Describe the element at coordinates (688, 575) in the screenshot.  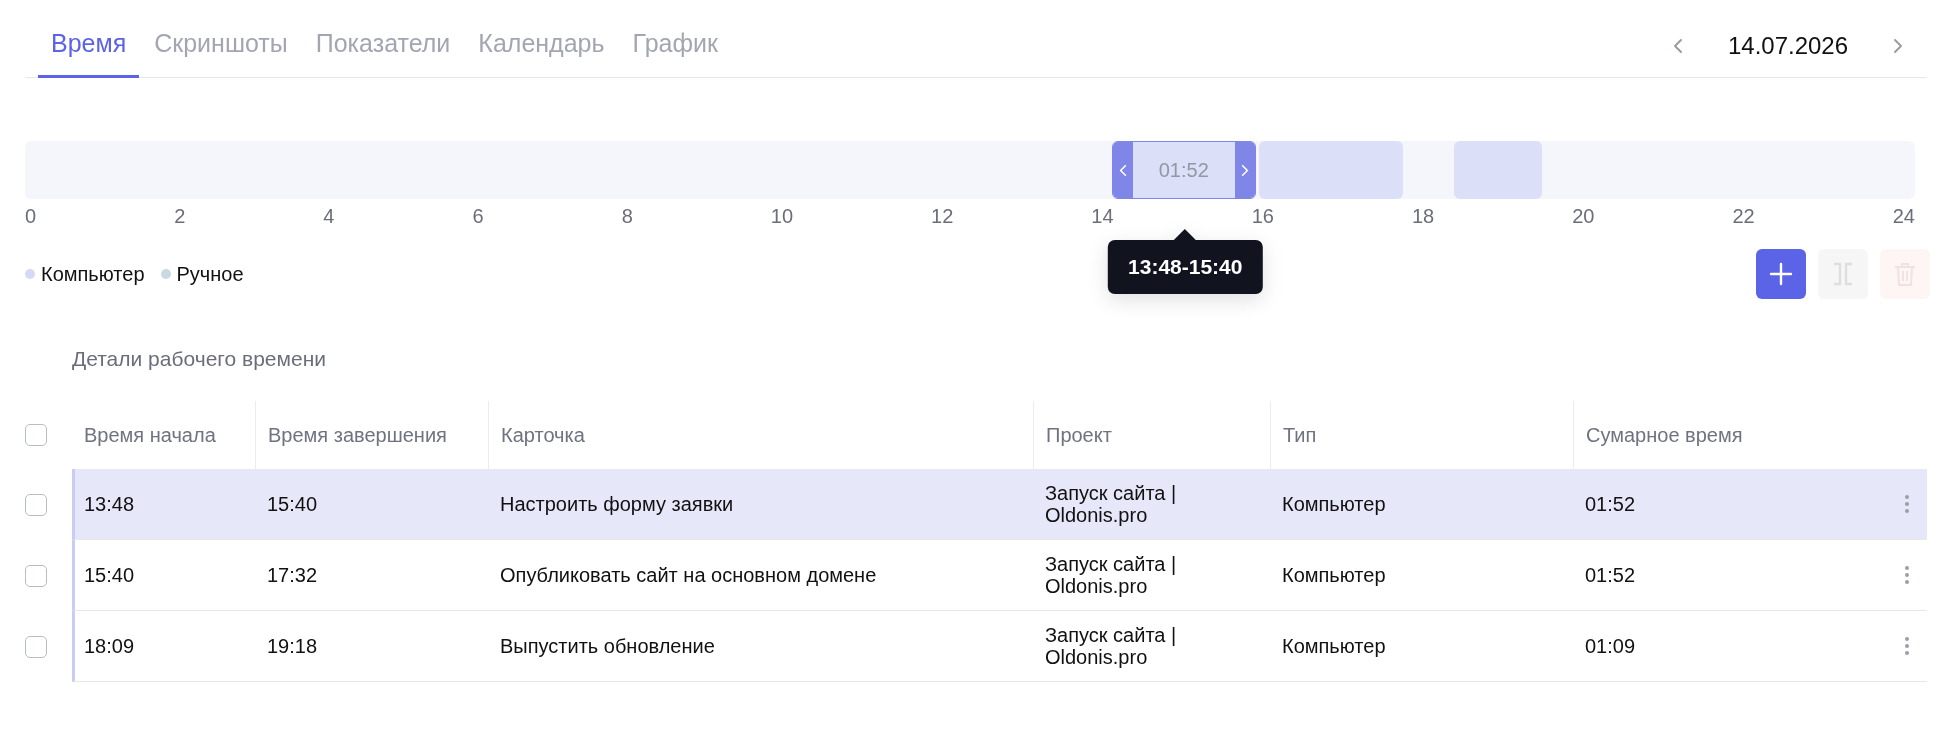
I see `table-cell: Опубликовать сайт на основном домене` at that location.